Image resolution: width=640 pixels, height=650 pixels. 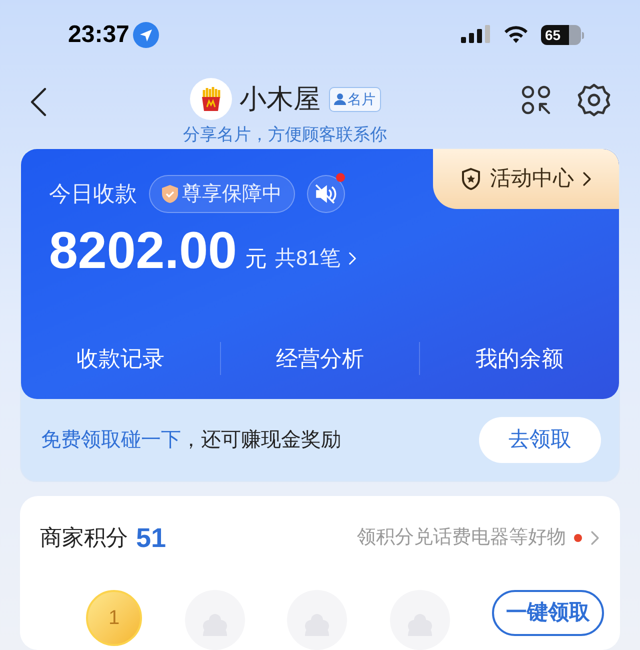 What do you see at coordinates (516, 35) in the screenshot?
I see `wifi-icon` at bounding box center [516, 35].